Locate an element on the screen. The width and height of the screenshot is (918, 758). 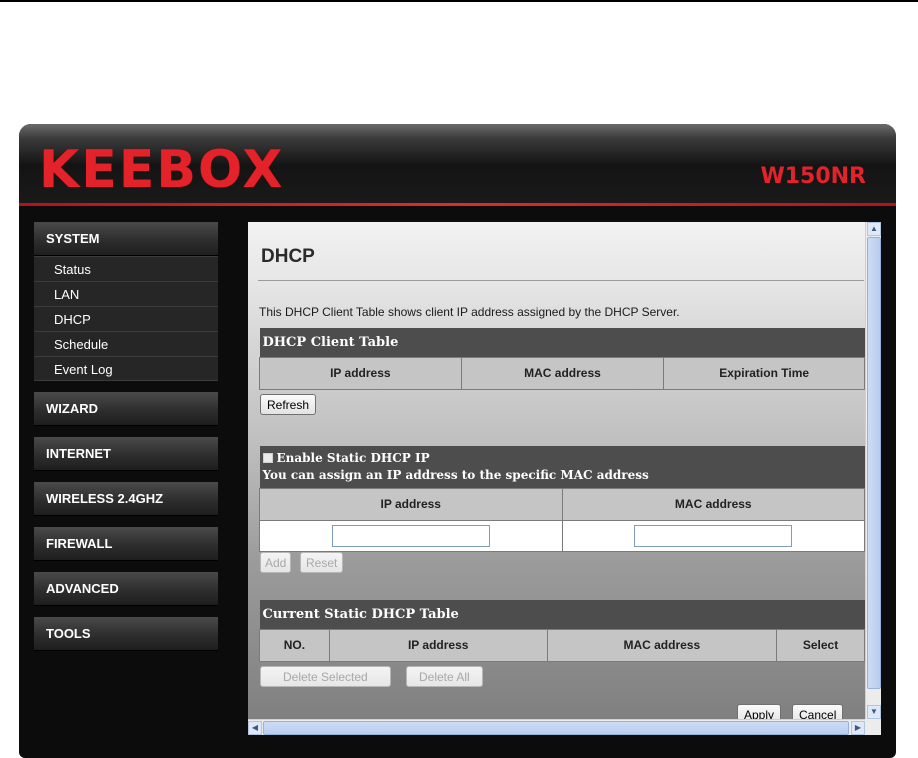
col-no: NO. is located at coordinates (294, 645).